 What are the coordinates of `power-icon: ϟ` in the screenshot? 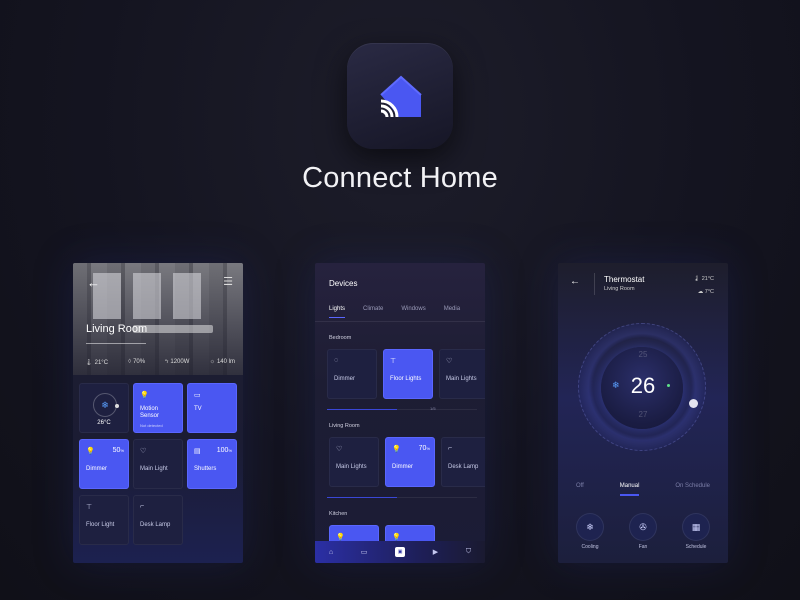 It's located at (167, 362).